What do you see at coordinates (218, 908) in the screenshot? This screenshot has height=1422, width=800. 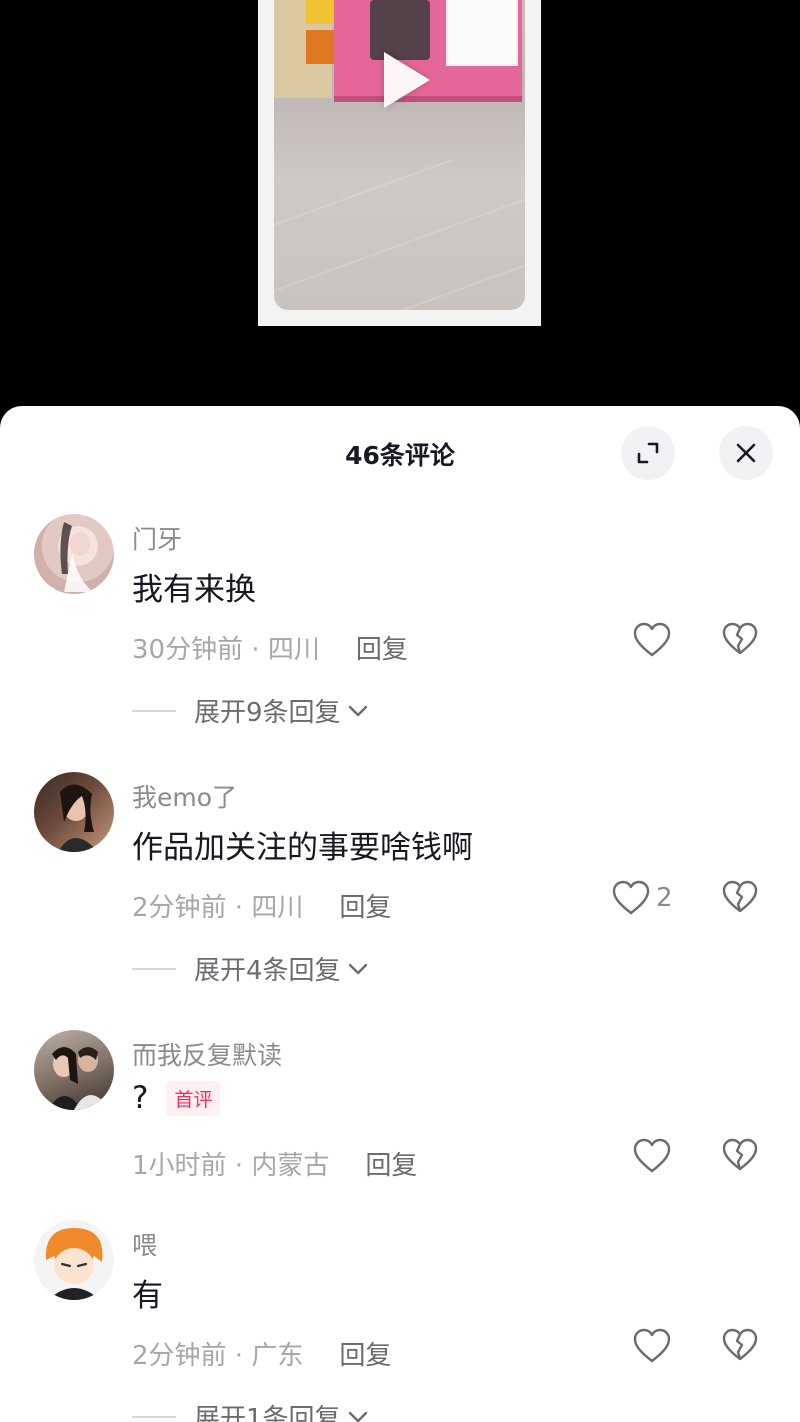 I see `comment-time-location: 2分钟前 · 四川` at bounding box center [218, 908].